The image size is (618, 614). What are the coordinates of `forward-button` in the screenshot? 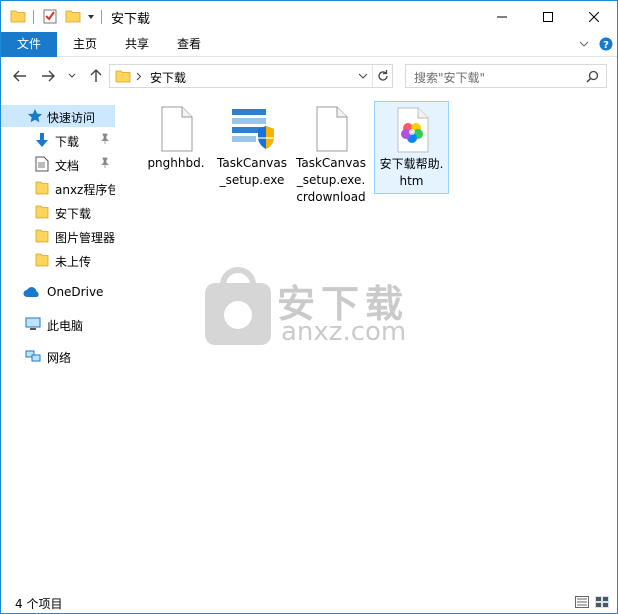 It's located at (48, 76).